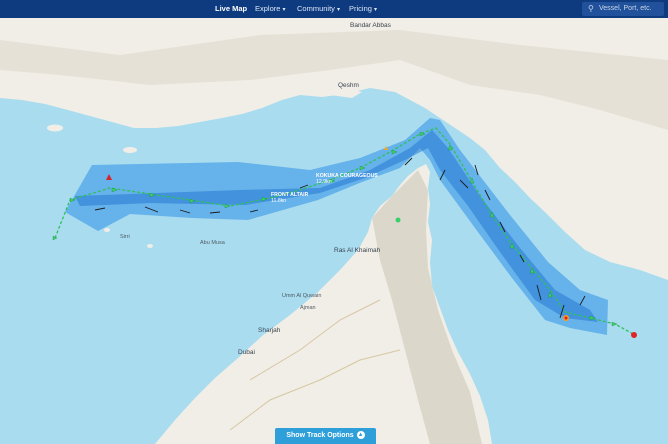 The width and height of the screenshot is (668, 444). Describe the element at coordinates (360, 435) in the screenshot. I see `chevron-up-icon: ▲` at that location.